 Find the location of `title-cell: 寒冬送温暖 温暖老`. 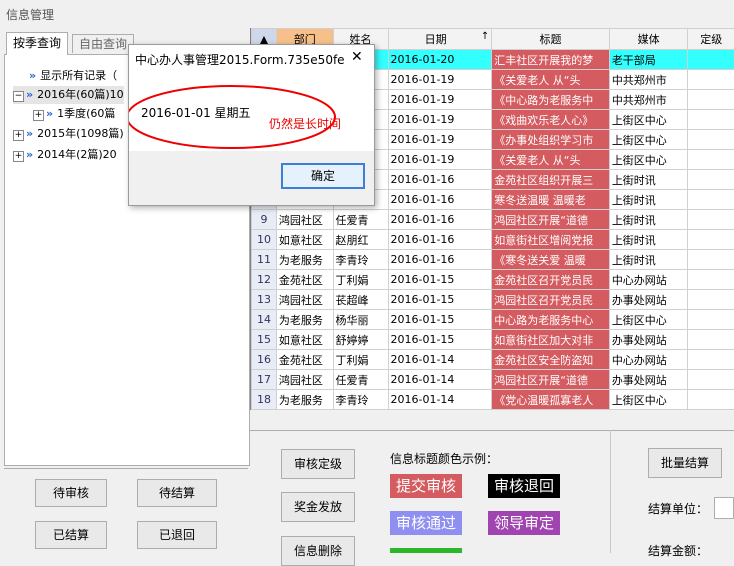

title-cell: 寒冬送温暖 温暖老 is located at coordinates (551, 200).